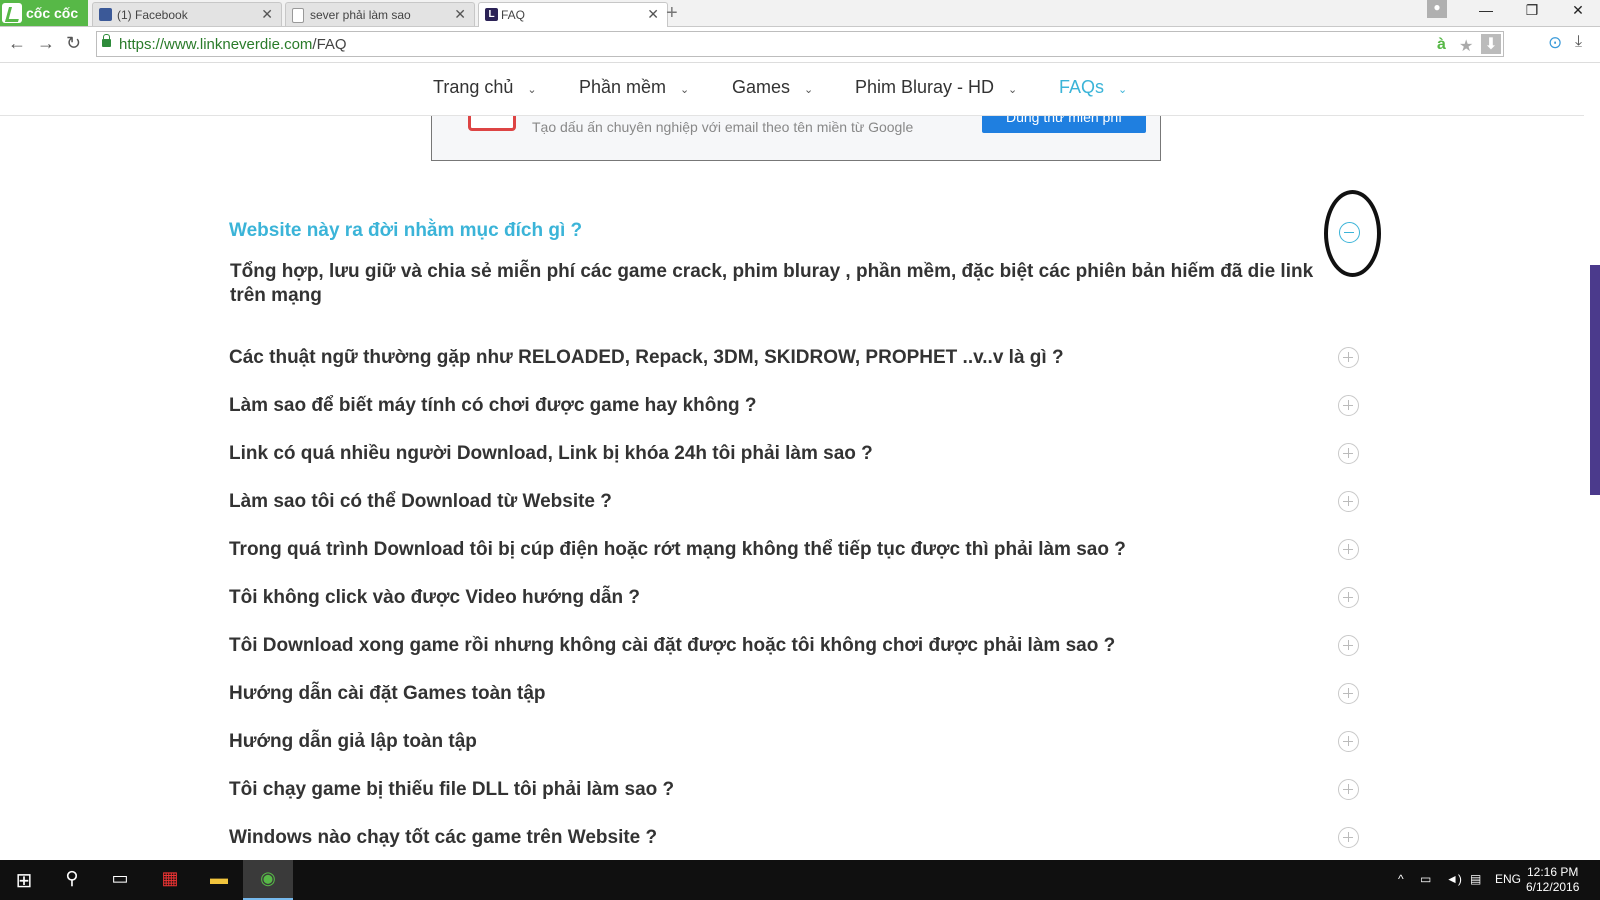  Describe the element at coordinates (12, 13) in the screenshot. I see `coccoc-logo-icon` at that location.